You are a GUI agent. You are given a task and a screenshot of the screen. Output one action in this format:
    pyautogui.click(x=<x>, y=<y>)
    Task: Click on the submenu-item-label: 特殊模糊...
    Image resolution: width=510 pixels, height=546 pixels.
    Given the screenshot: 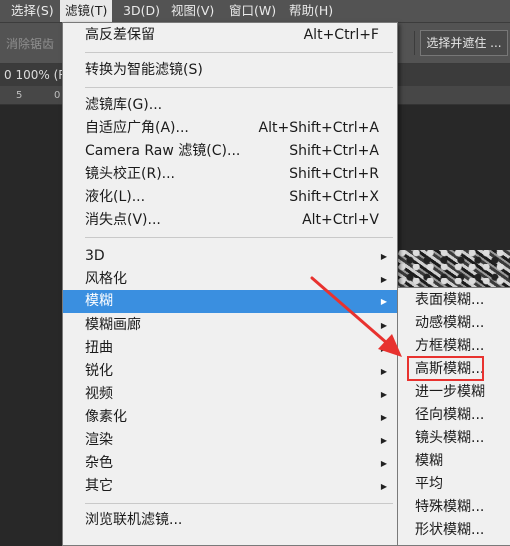 What is the action you would take?
    pyautogui.click(x=450, y=507)
    